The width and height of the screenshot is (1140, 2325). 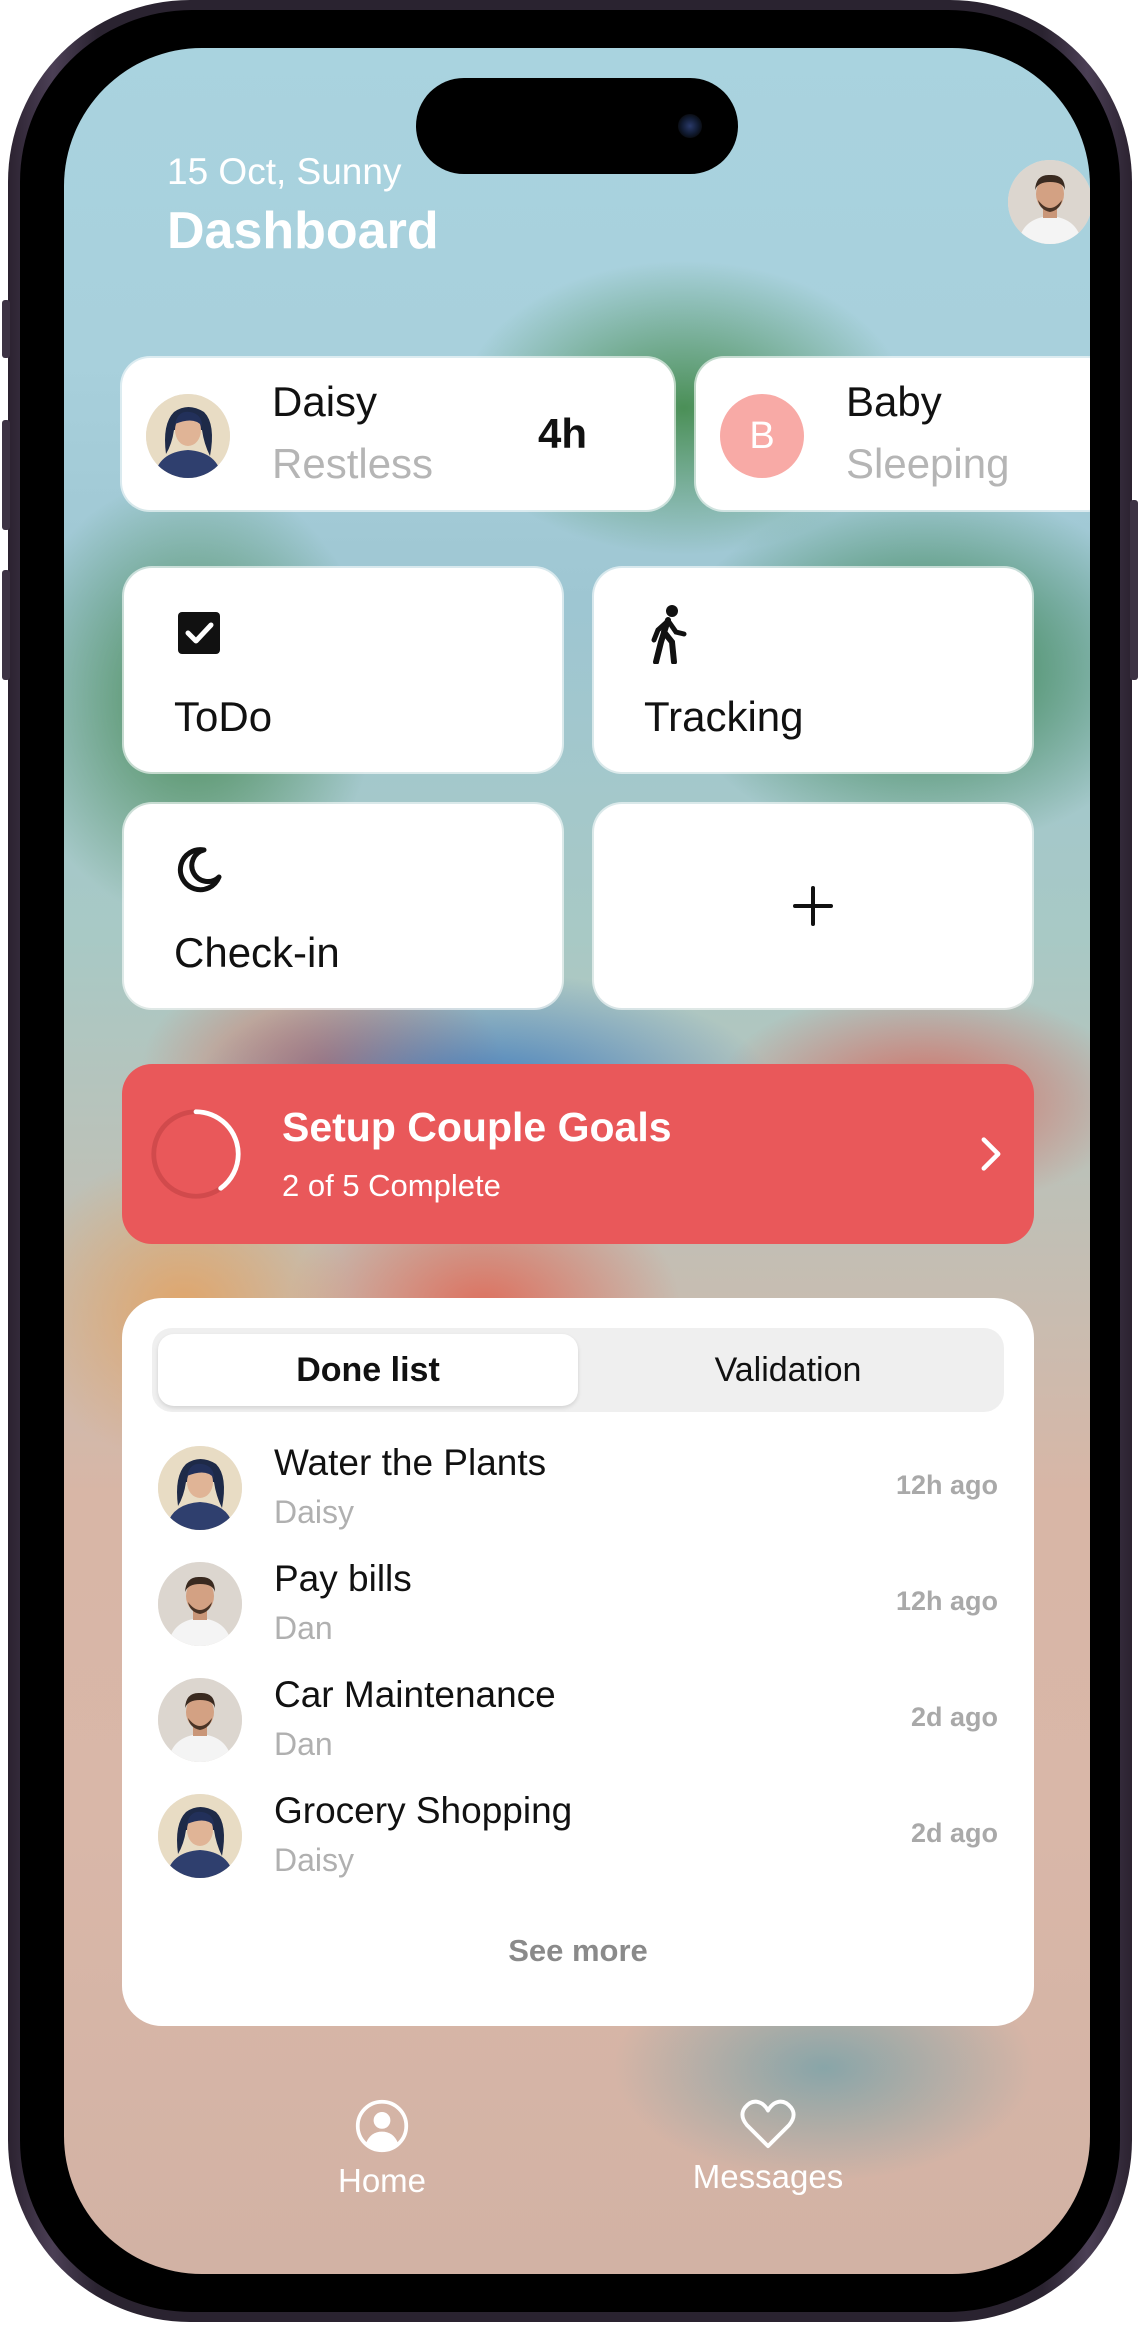 I want to click on list-item: Grocery Shopping Daisy 2d ago, so click(x=578, y=1840).